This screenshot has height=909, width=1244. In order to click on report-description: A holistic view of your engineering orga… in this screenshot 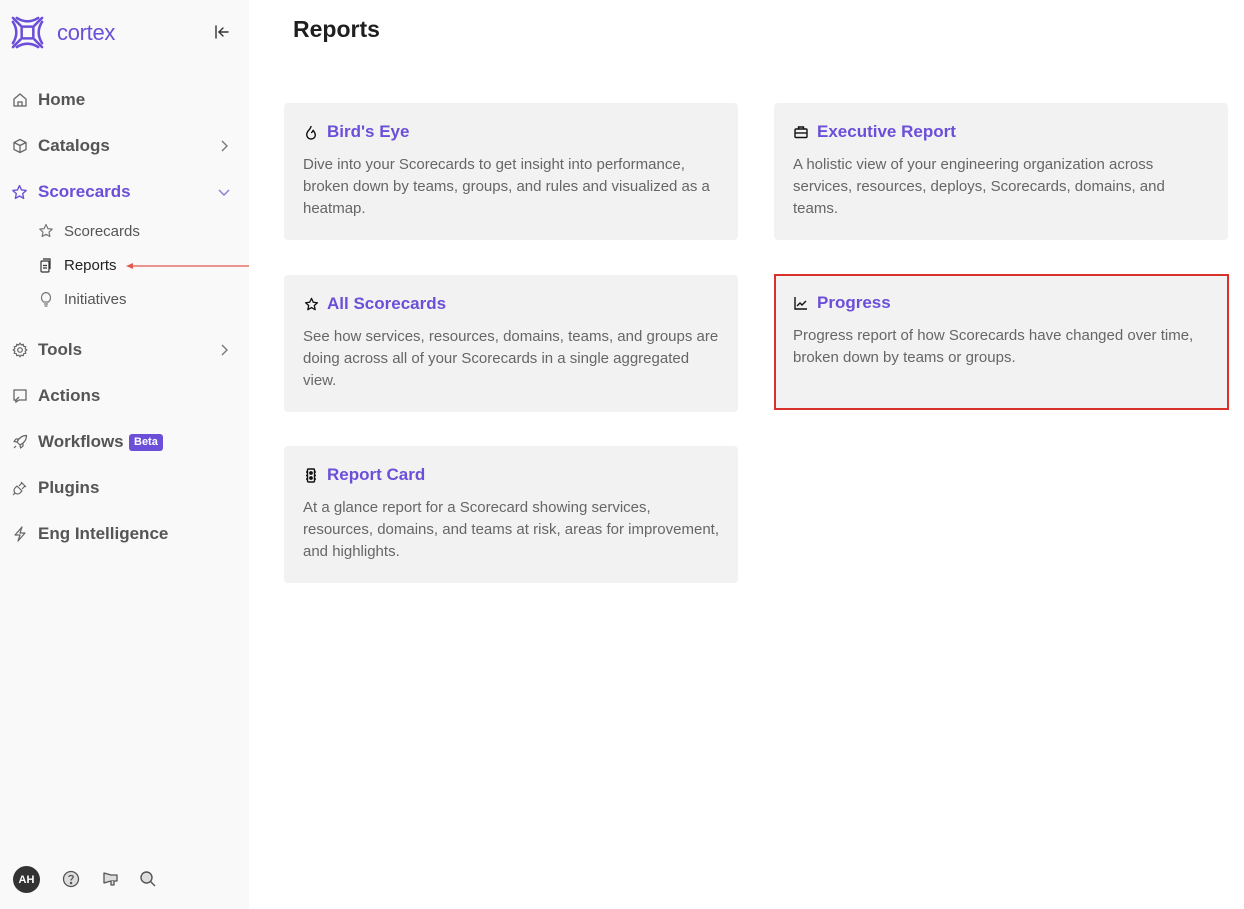, I will do `click(979, 186)`.